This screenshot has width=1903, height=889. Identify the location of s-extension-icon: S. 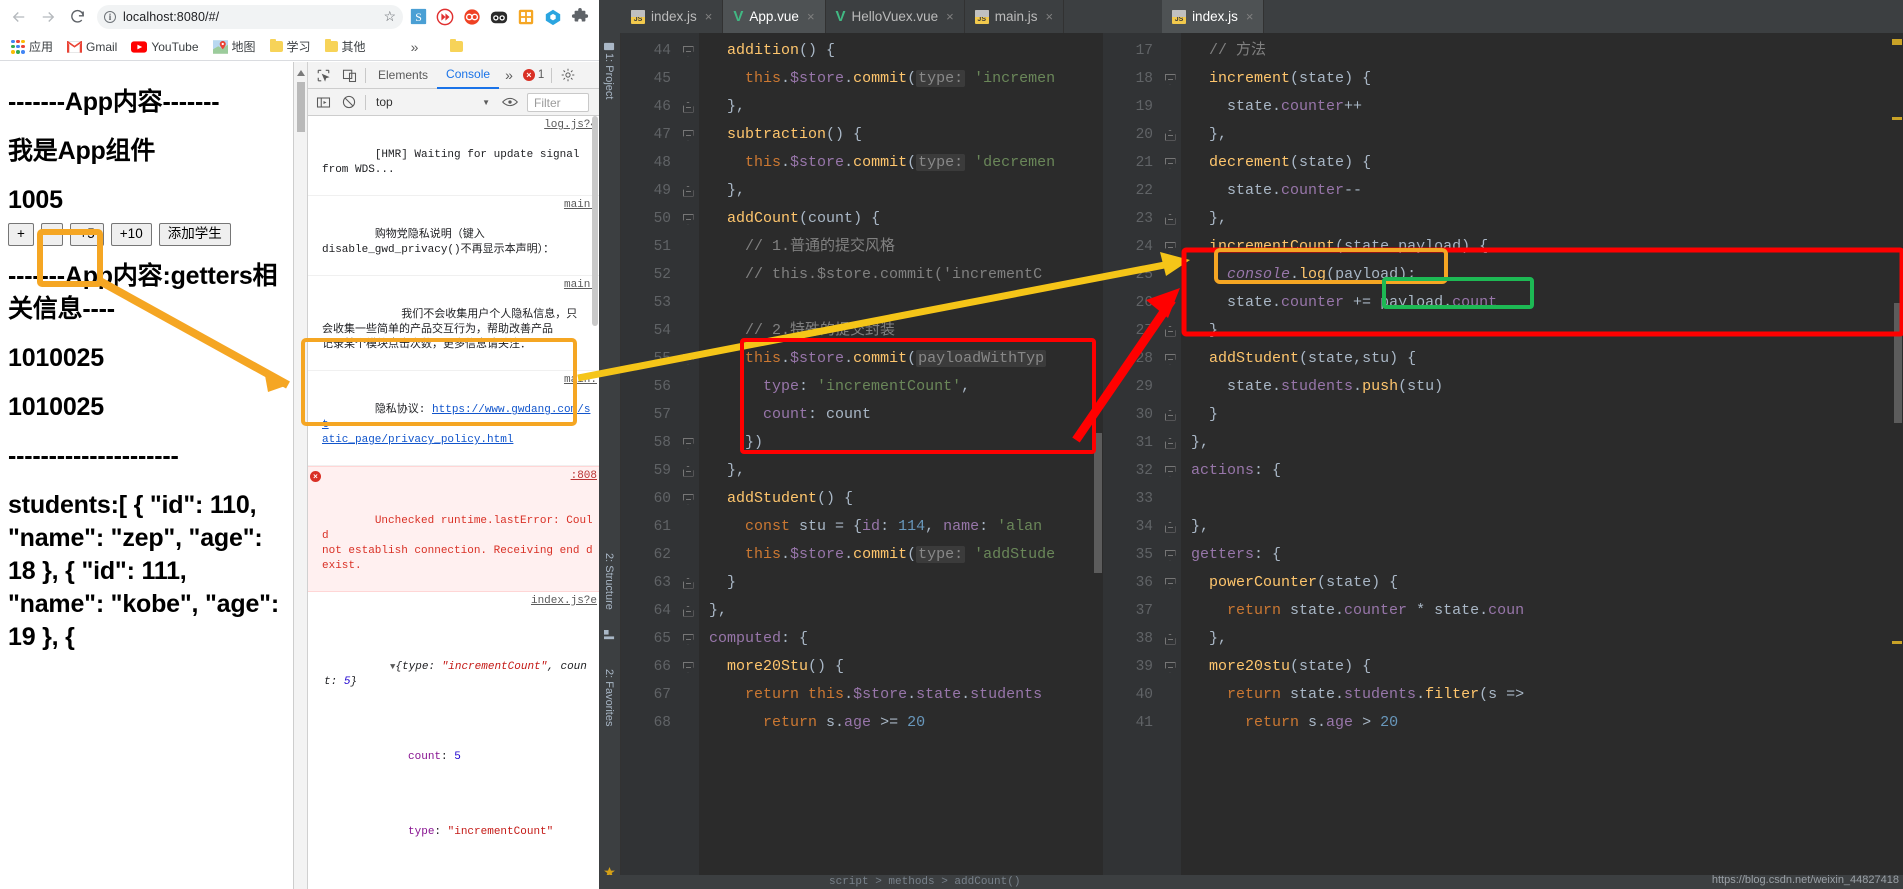
(418, 17).